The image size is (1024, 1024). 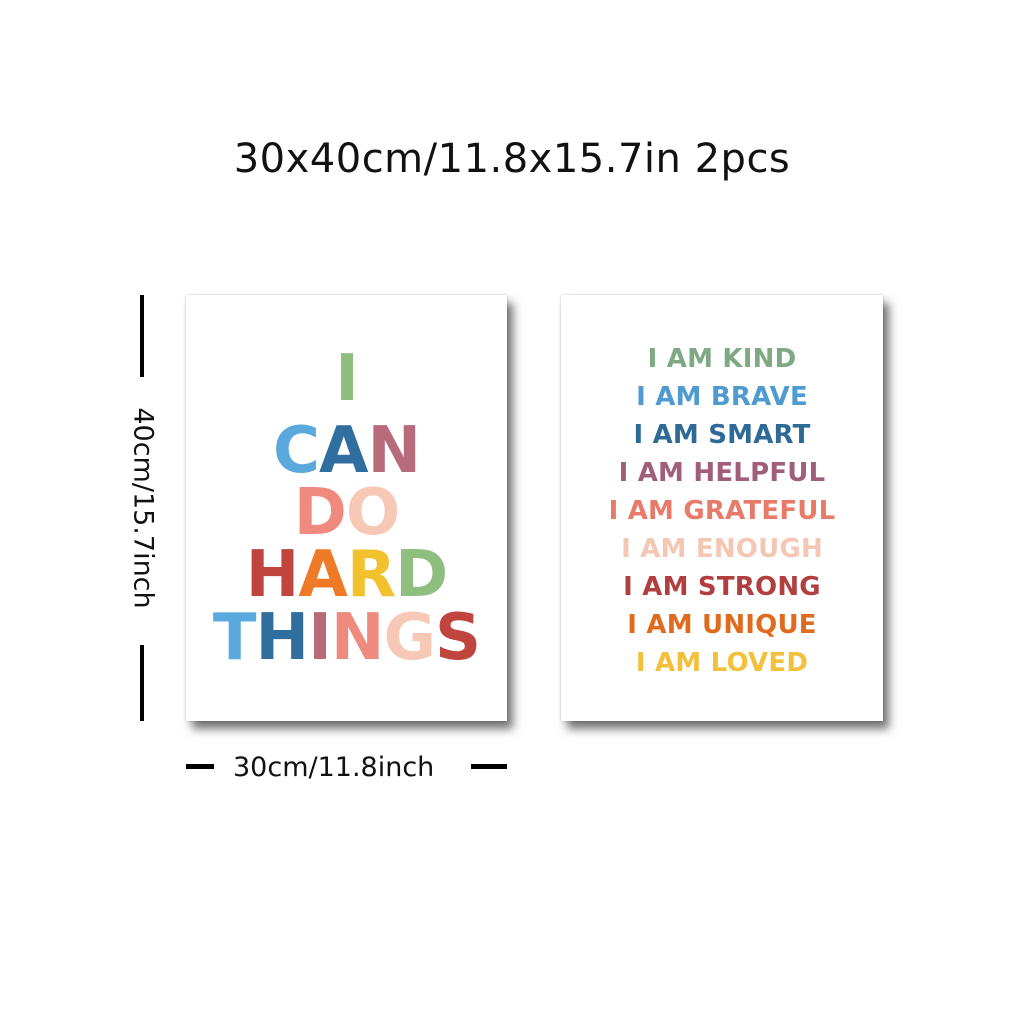 I want to click on poster-line-4: HARD, so click(x=346, y=575).